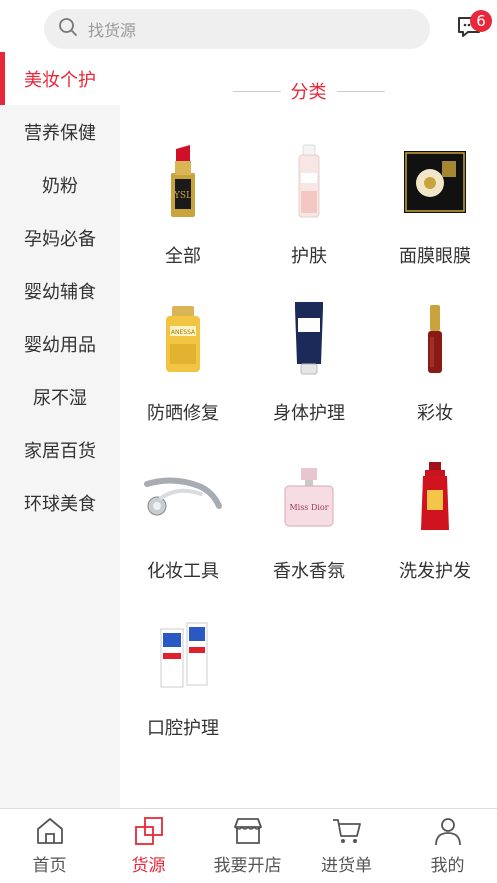 The width and height of the screenshot is (497, 883). Describe the element at coordinates (309, 571) in the screenshot. I see `category-label: 香水香氛` at that location.